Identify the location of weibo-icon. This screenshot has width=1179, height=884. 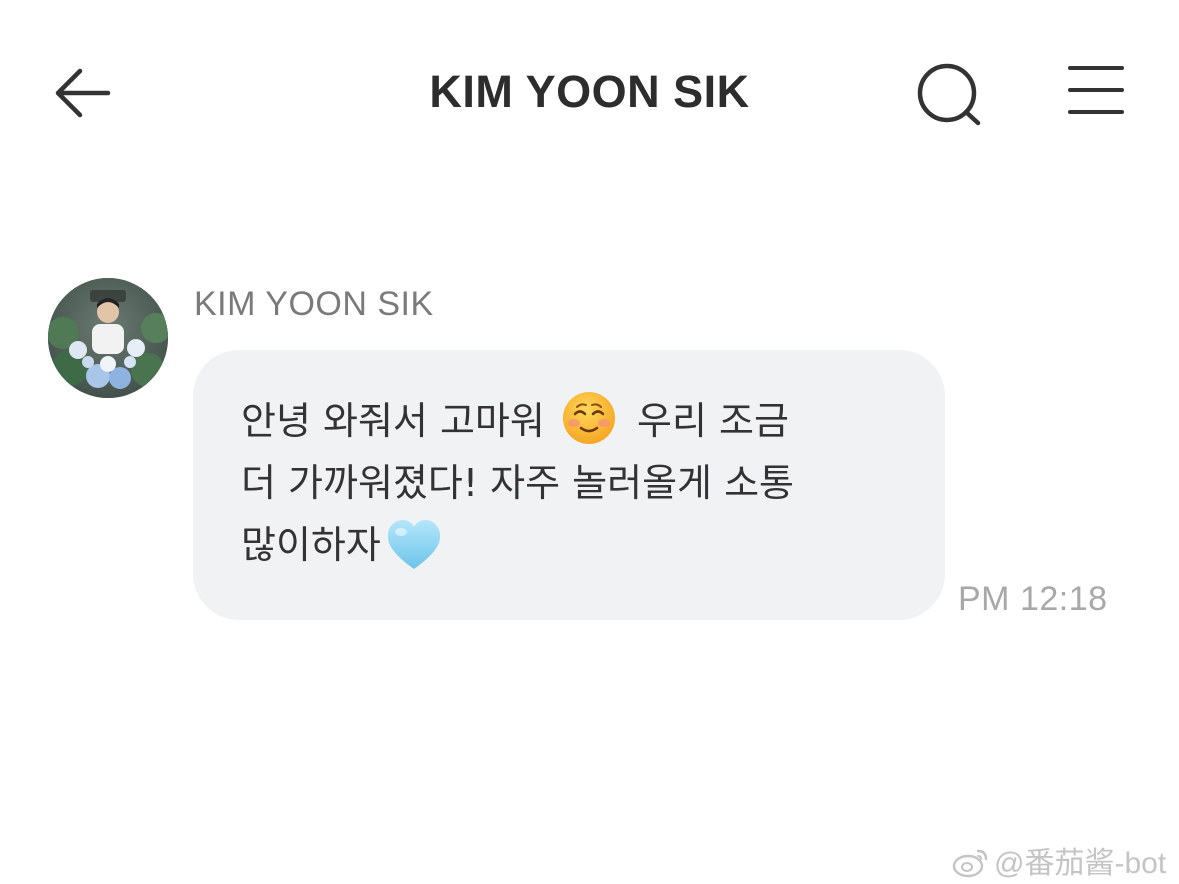
(970, 863).